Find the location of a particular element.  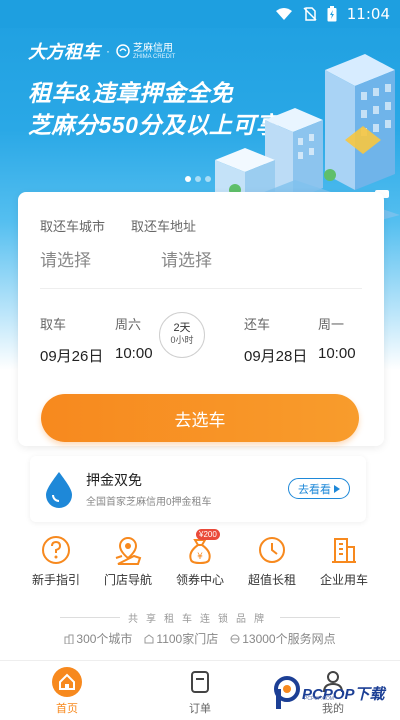

banner-pagination is located at coordinates (198, 179).